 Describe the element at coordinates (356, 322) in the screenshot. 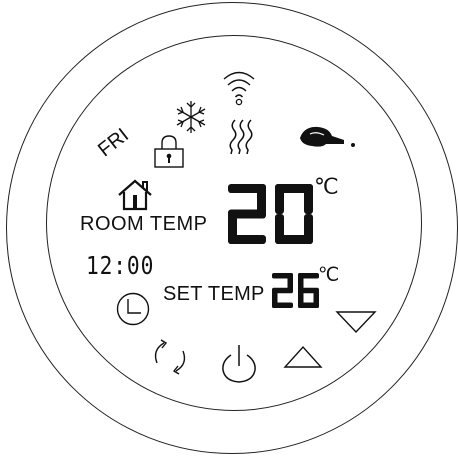

I see `down-button` at that location.